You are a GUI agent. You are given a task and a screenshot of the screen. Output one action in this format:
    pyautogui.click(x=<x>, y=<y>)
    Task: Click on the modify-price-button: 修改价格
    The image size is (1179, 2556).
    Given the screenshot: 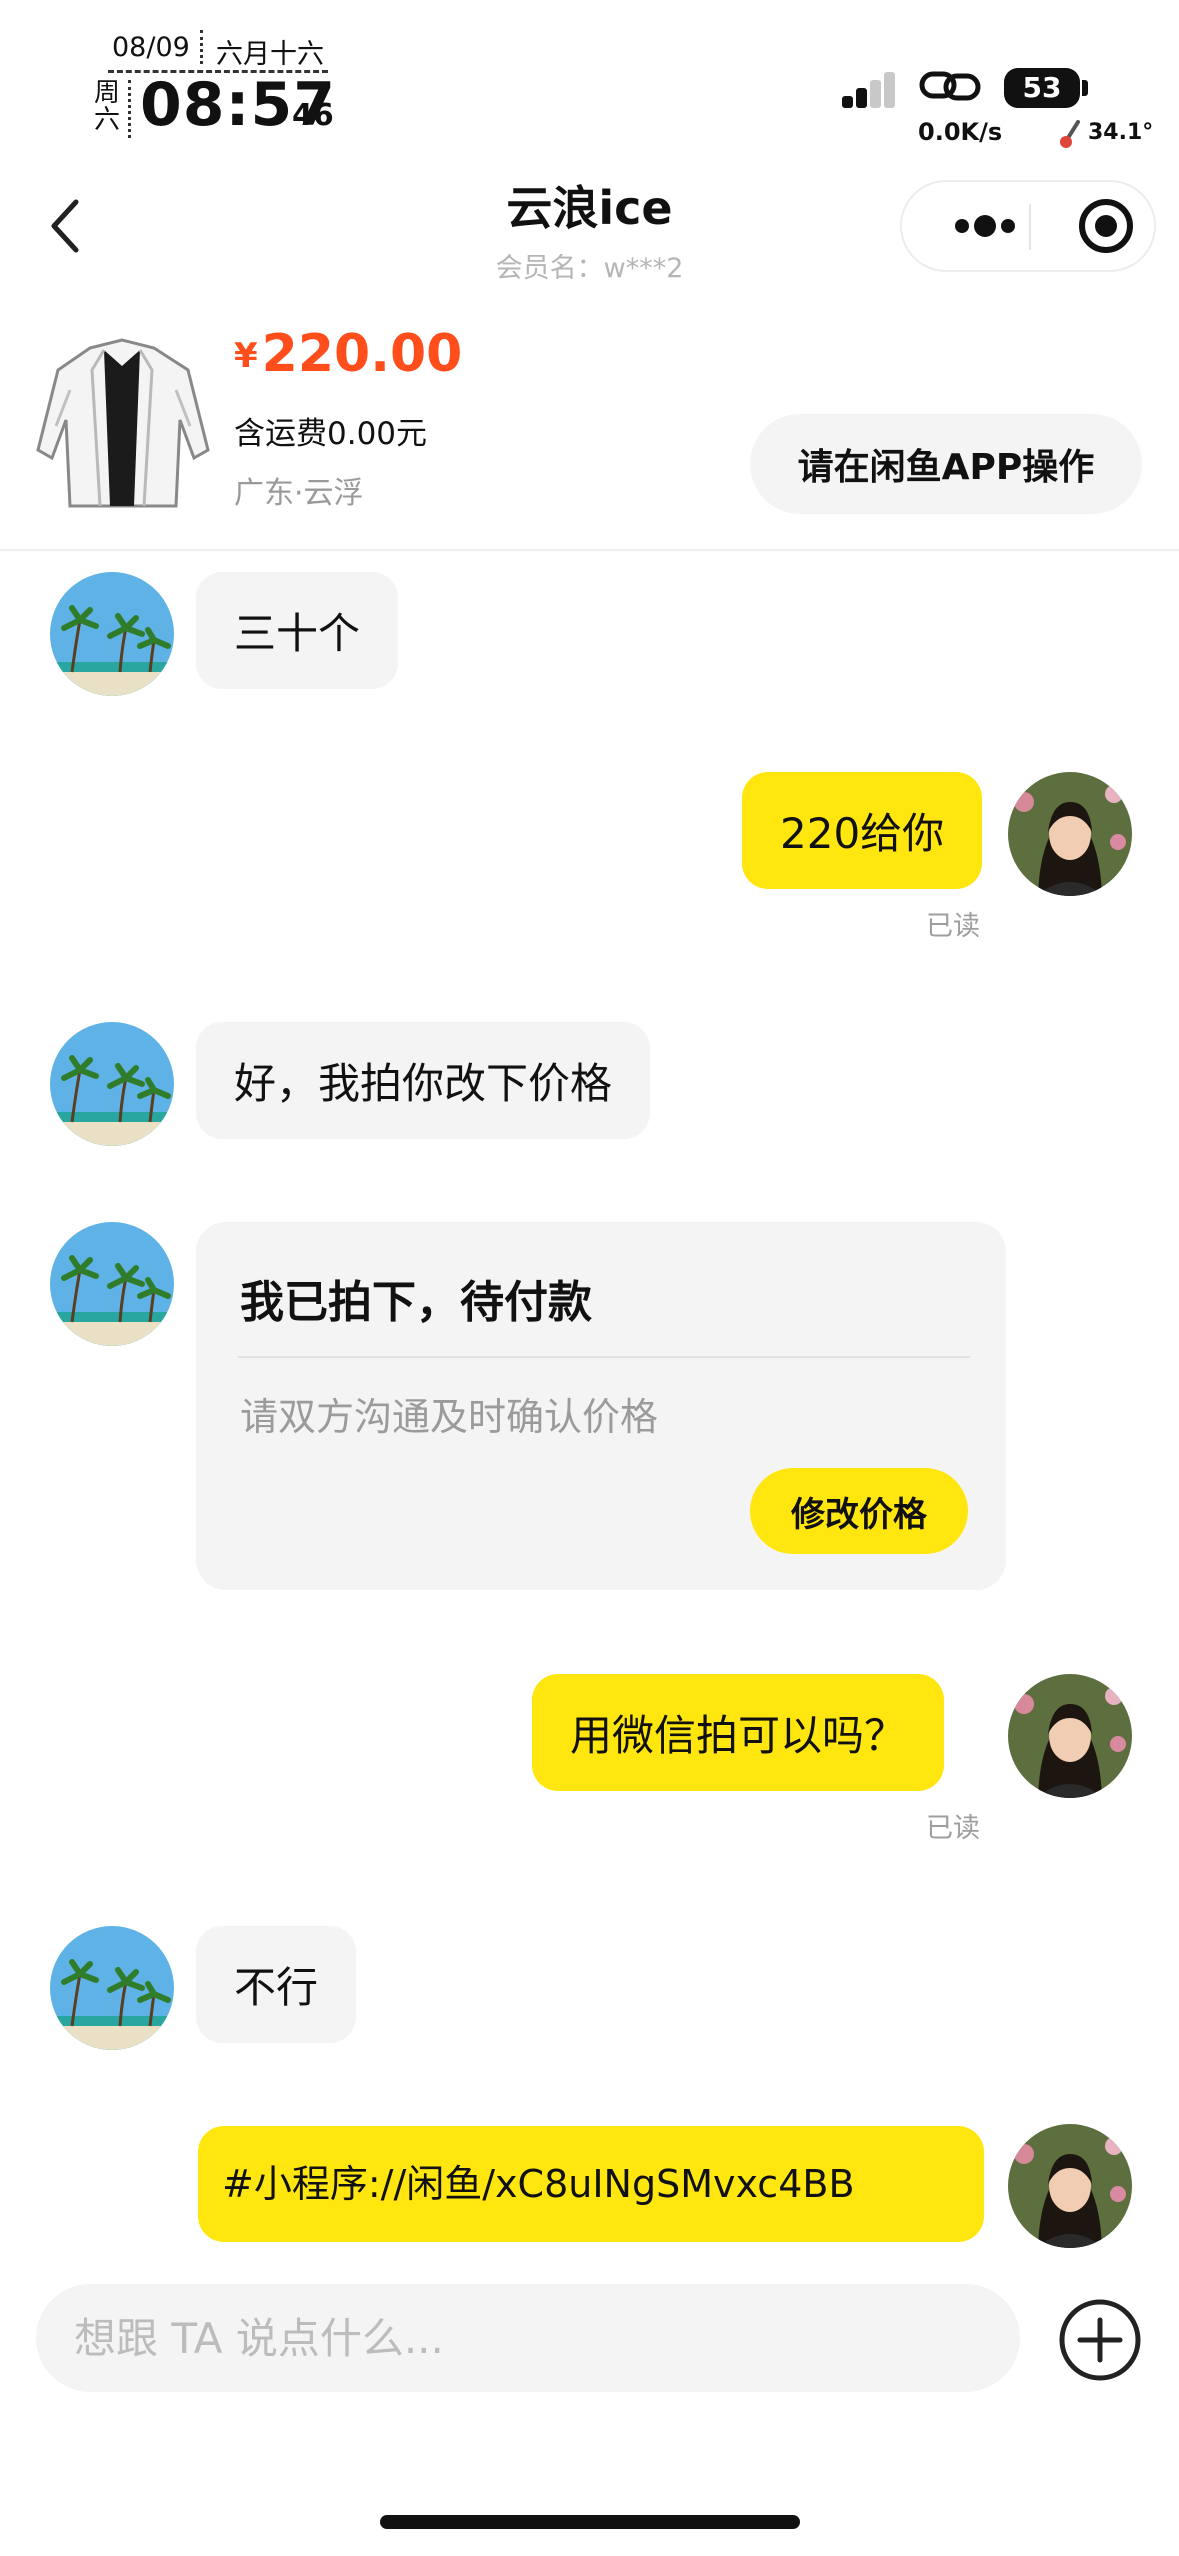 What is the action you would take?
    pyautogui.click(x=859, y=1511)
    